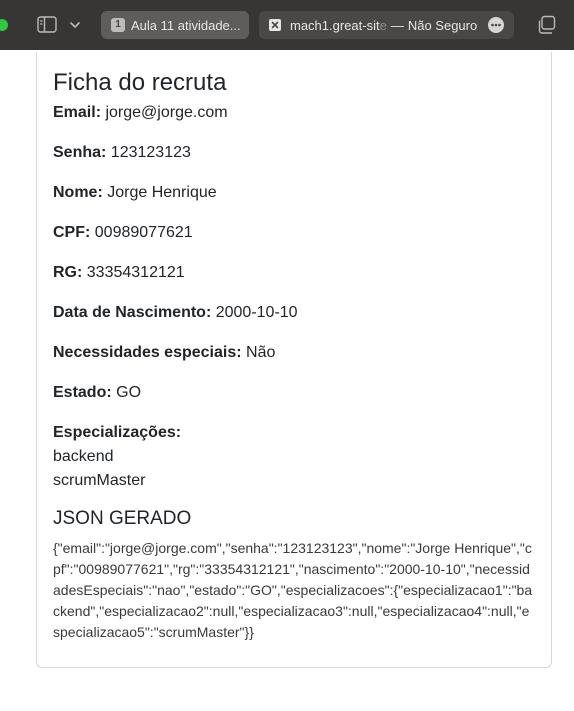 This screenshot has width=574, height=711. What do you see at coordinates (335, 25) in the screenshot?
I see `tab-host: mach1.great-sit` at bounding box center [335, 25].